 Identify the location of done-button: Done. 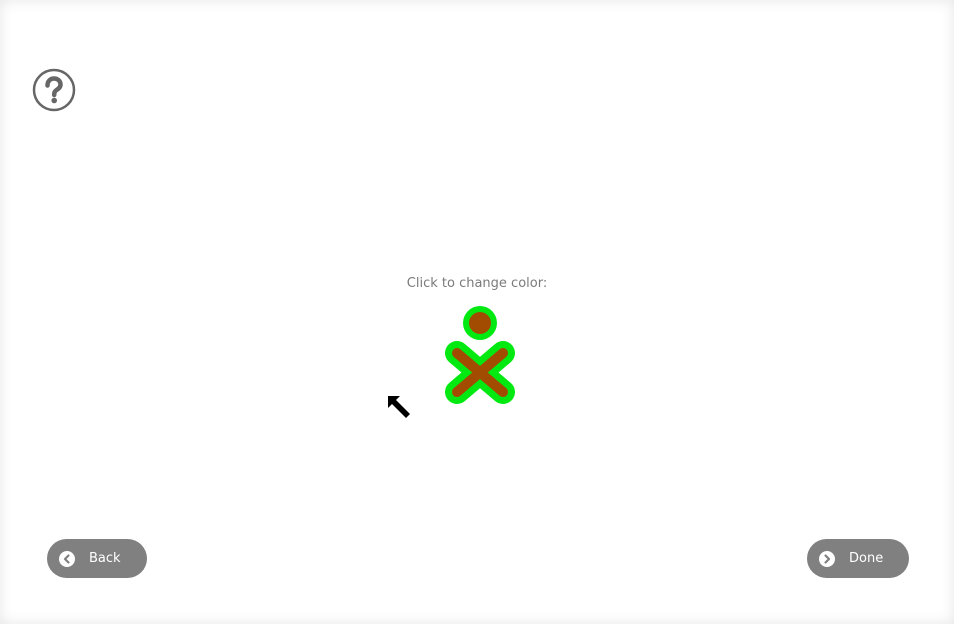
(858, 558).